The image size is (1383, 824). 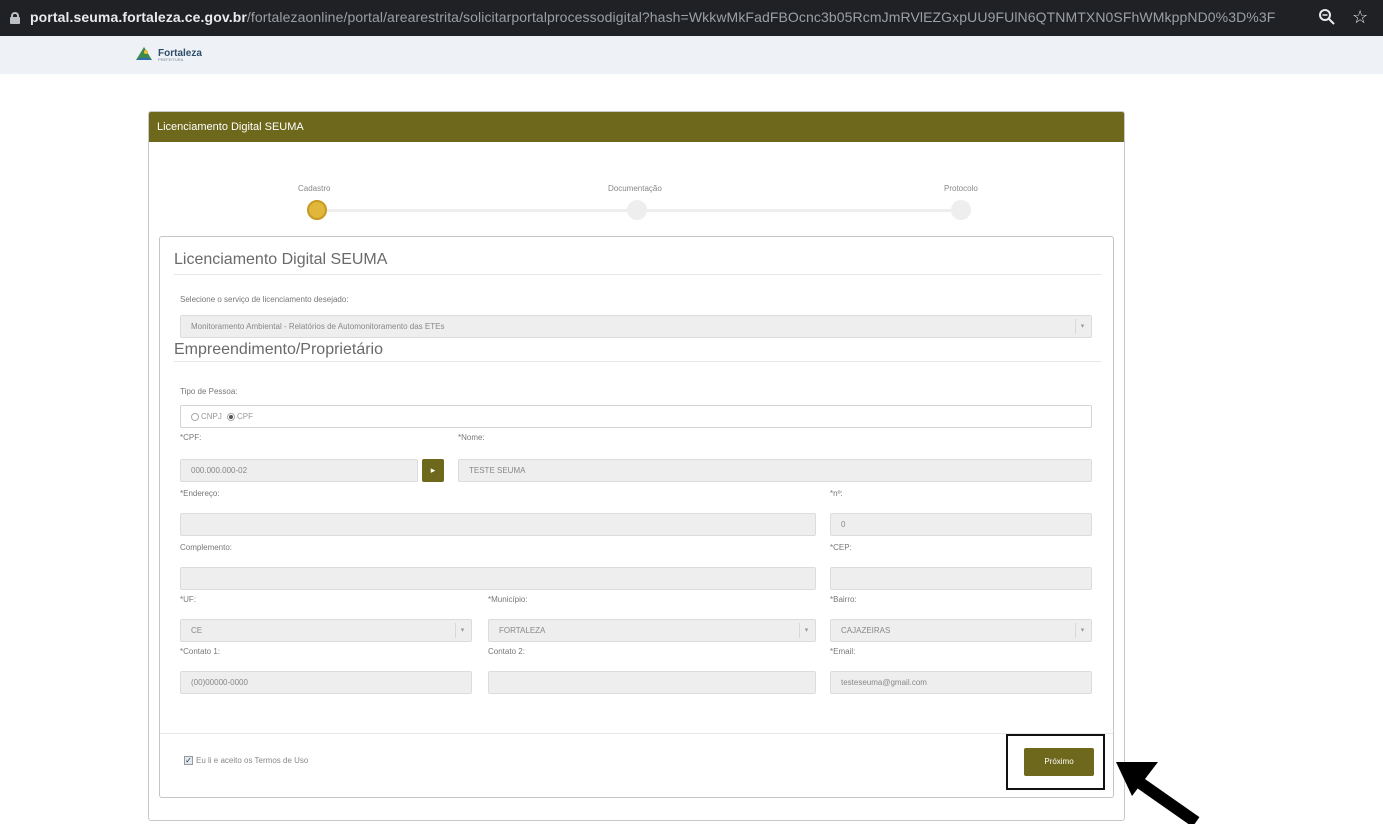 What do you see at coordinates (245, 416) in the screenshot?
I see `radio-cpf-label: CPF` at bounding box center [245, 416].